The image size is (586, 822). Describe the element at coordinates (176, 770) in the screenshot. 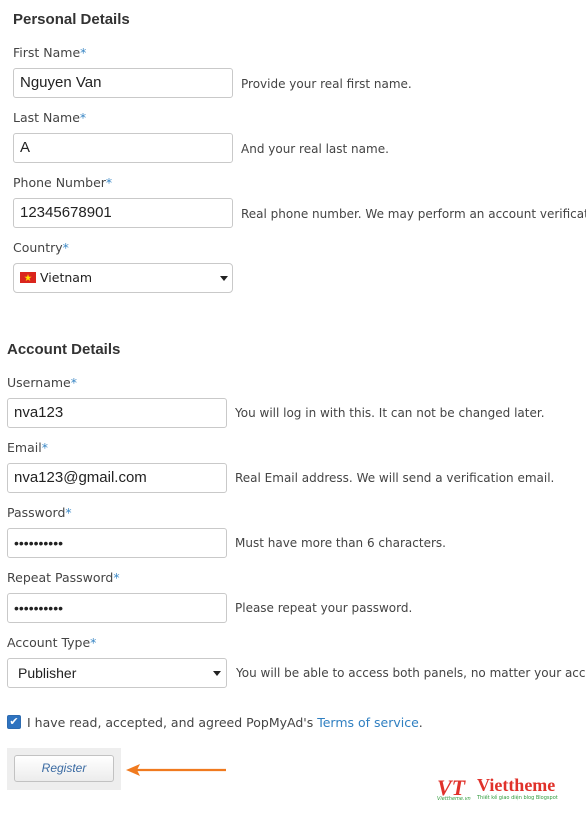

I see `arrow-left-icon` at that location.